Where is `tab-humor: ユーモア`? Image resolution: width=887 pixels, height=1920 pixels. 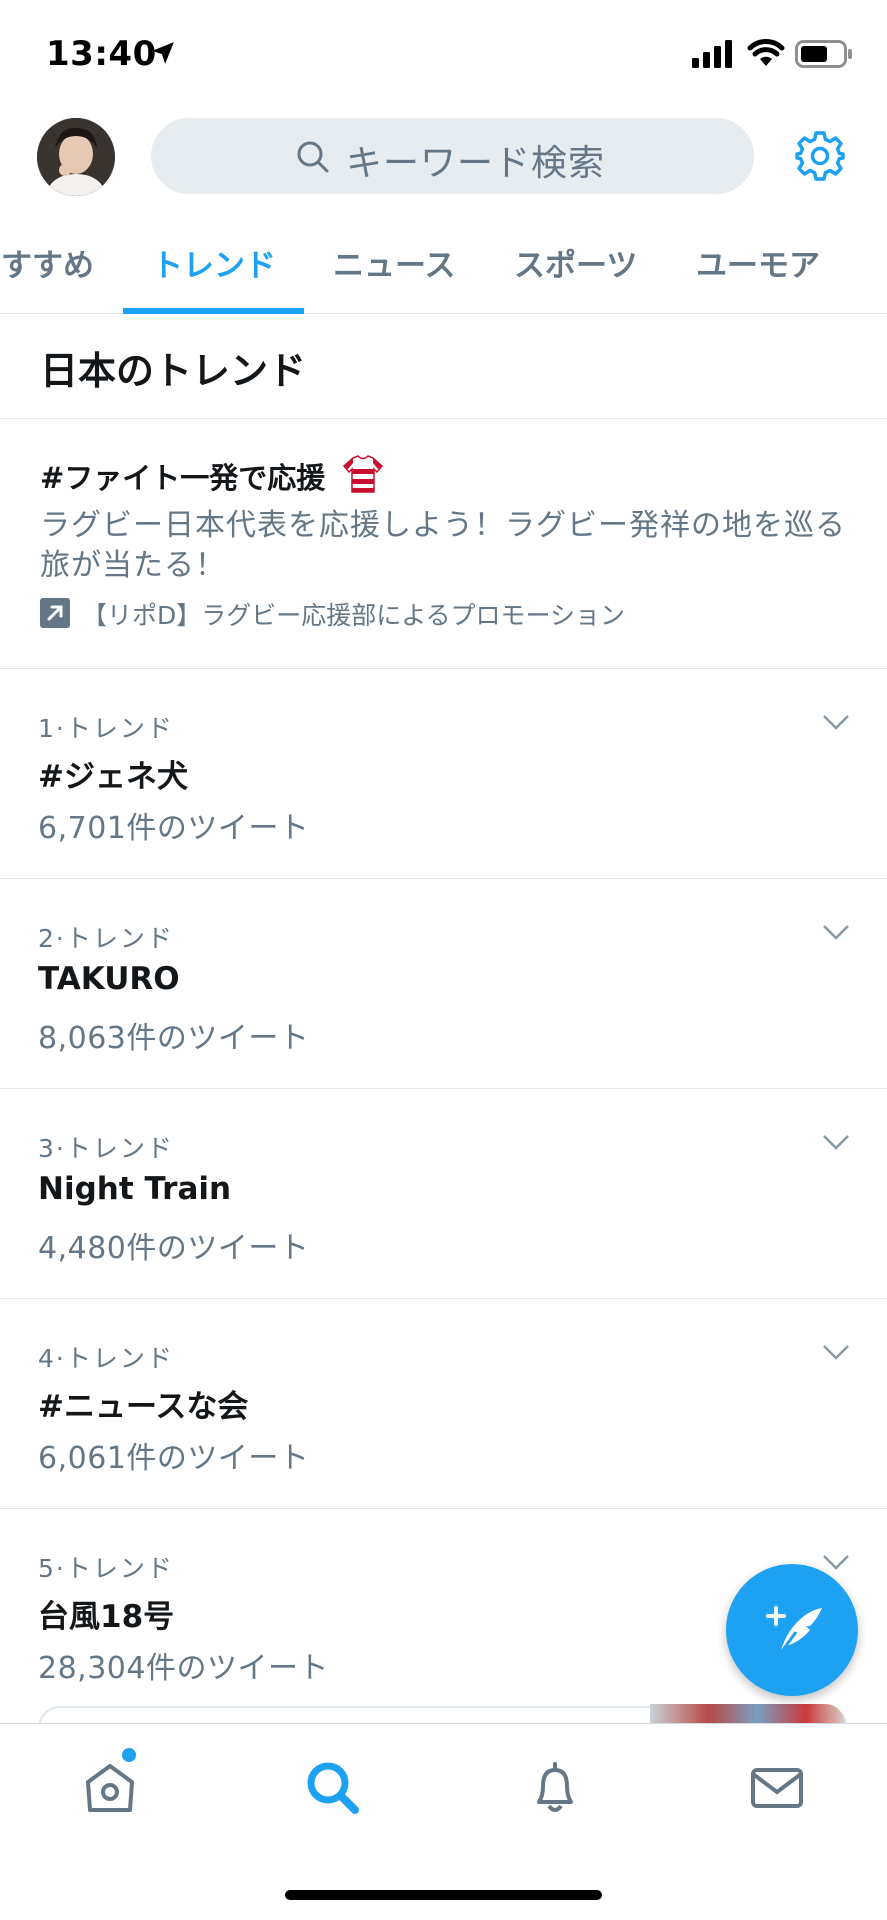
tab-humor: ユーモア is located at coordinates (758, 262).